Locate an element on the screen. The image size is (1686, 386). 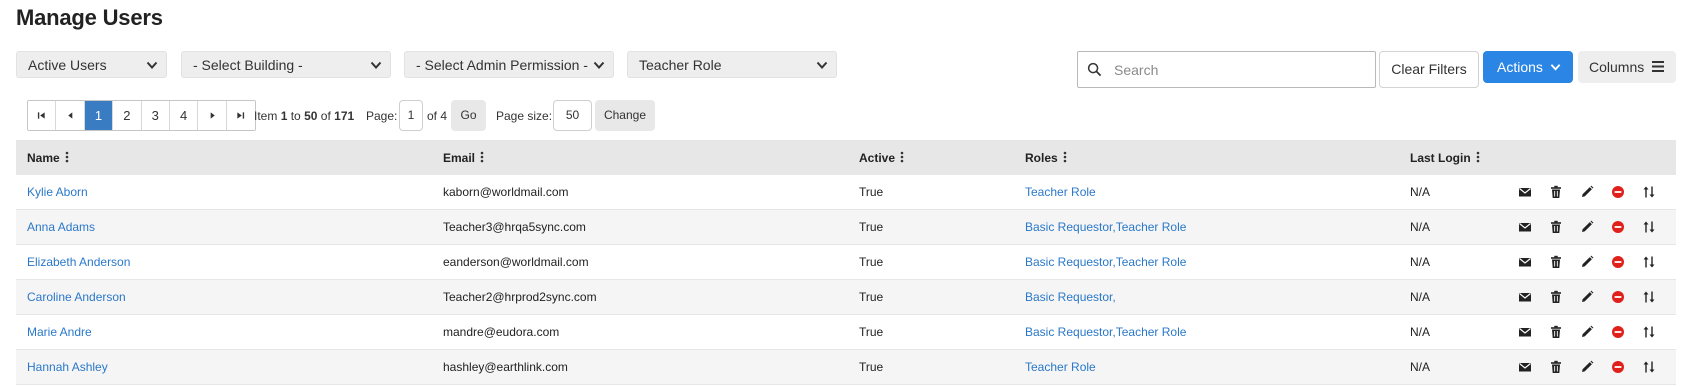
column-header-email: Email is located at coordinates (463, 158).